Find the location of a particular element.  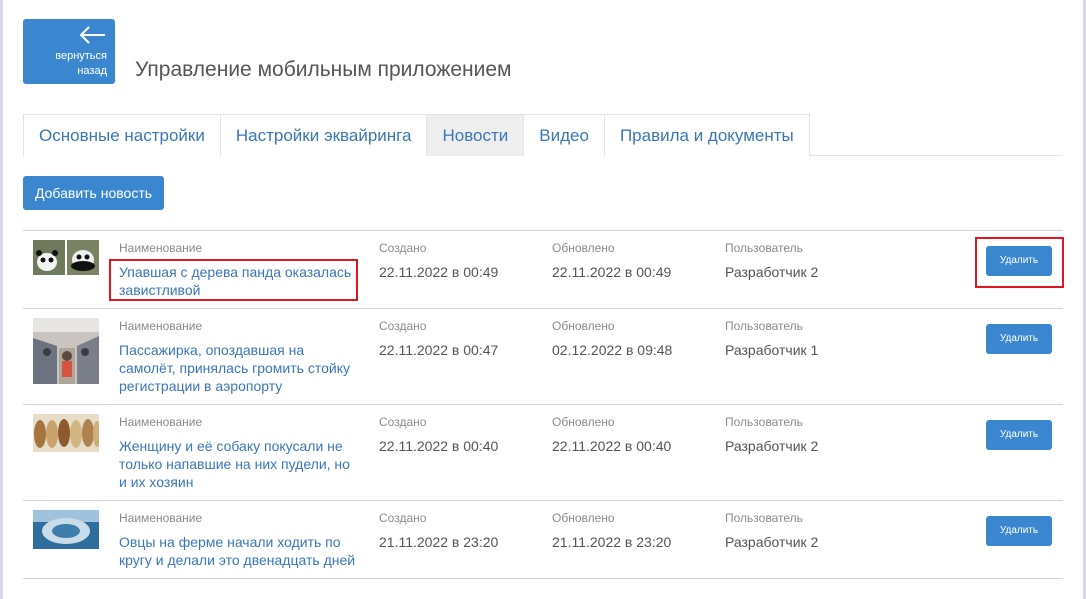

created-value: 21.11.2022 в 23:20 is located at coordinates (439, 542).